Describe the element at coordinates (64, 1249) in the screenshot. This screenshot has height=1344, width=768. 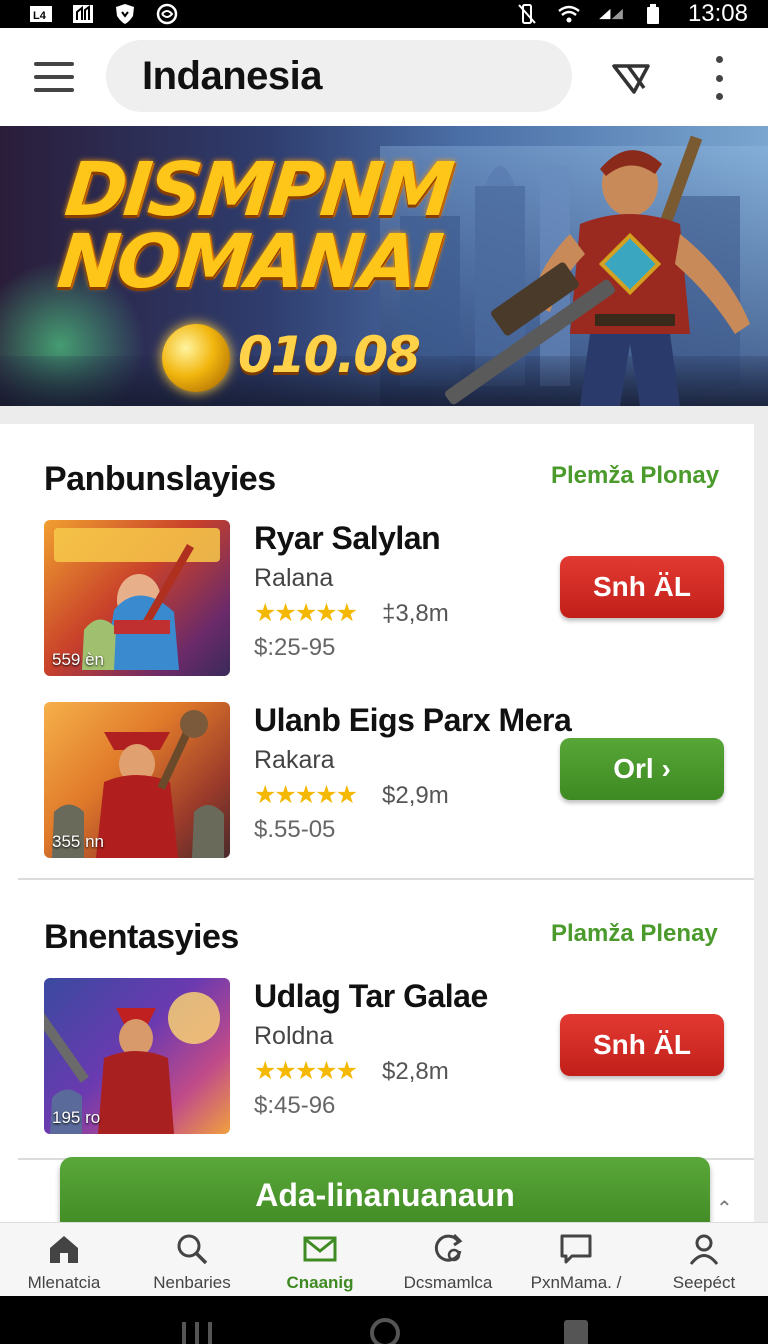
I see `home-icon` at that location.